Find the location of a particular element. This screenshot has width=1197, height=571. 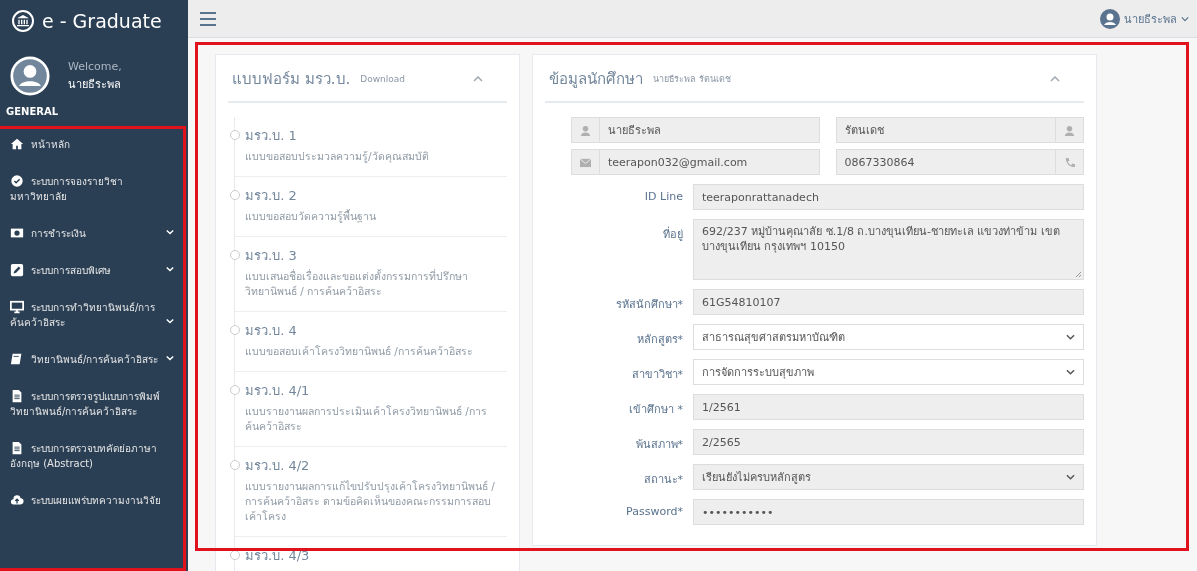

panel-title: แบบฟอร์ม มรว.บ. is located at coordinates (291, 79).